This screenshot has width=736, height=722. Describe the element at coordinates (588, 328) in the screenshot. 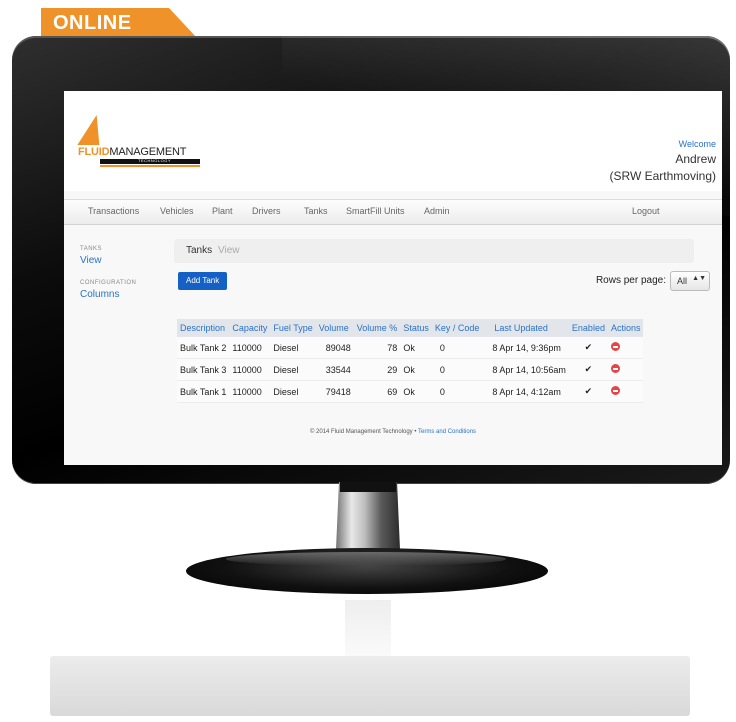

I see `col-enabled: Enabled` at that location.